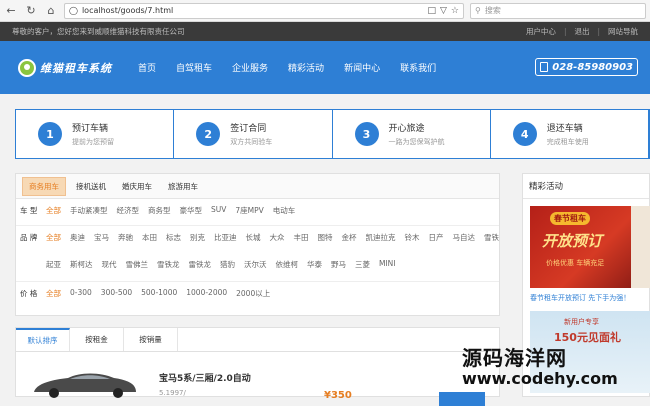 This screenshot has width=650, height=406. I want to click on home-icon: ⌂, so click(51, 11).